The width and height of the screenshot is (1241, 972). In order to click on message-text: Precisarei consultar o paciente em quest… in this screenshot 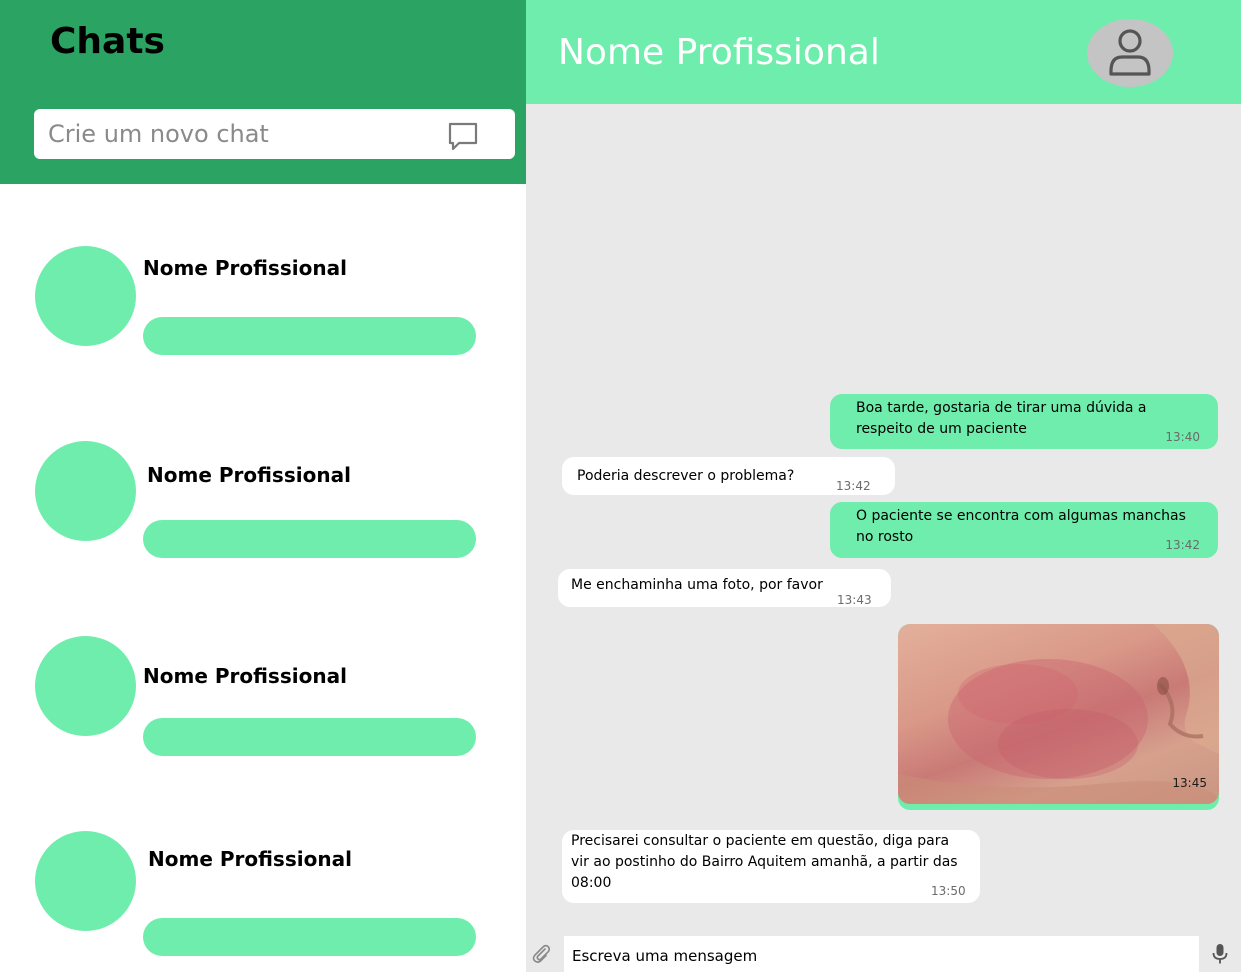, I will do `click(764, 862)`.